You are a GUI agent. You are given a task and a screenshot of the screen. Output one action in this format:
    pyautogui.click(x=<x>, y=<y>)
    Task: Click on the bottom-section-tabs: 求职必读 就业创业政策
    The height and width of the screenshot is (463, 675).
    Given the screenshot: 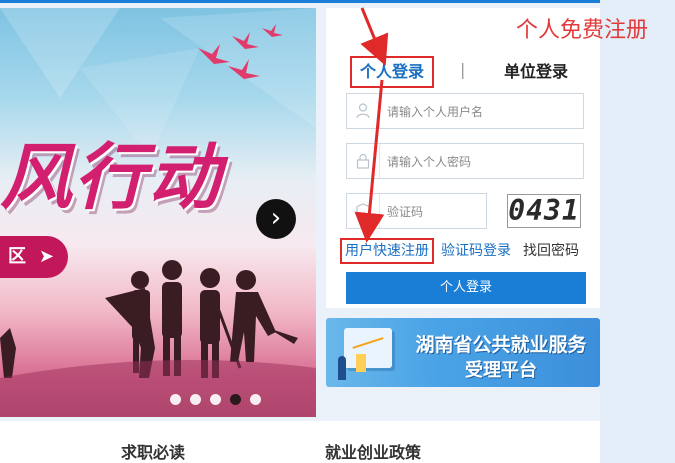 What is the action you would take?
    pyautogui.click(x=300, y=442)
    